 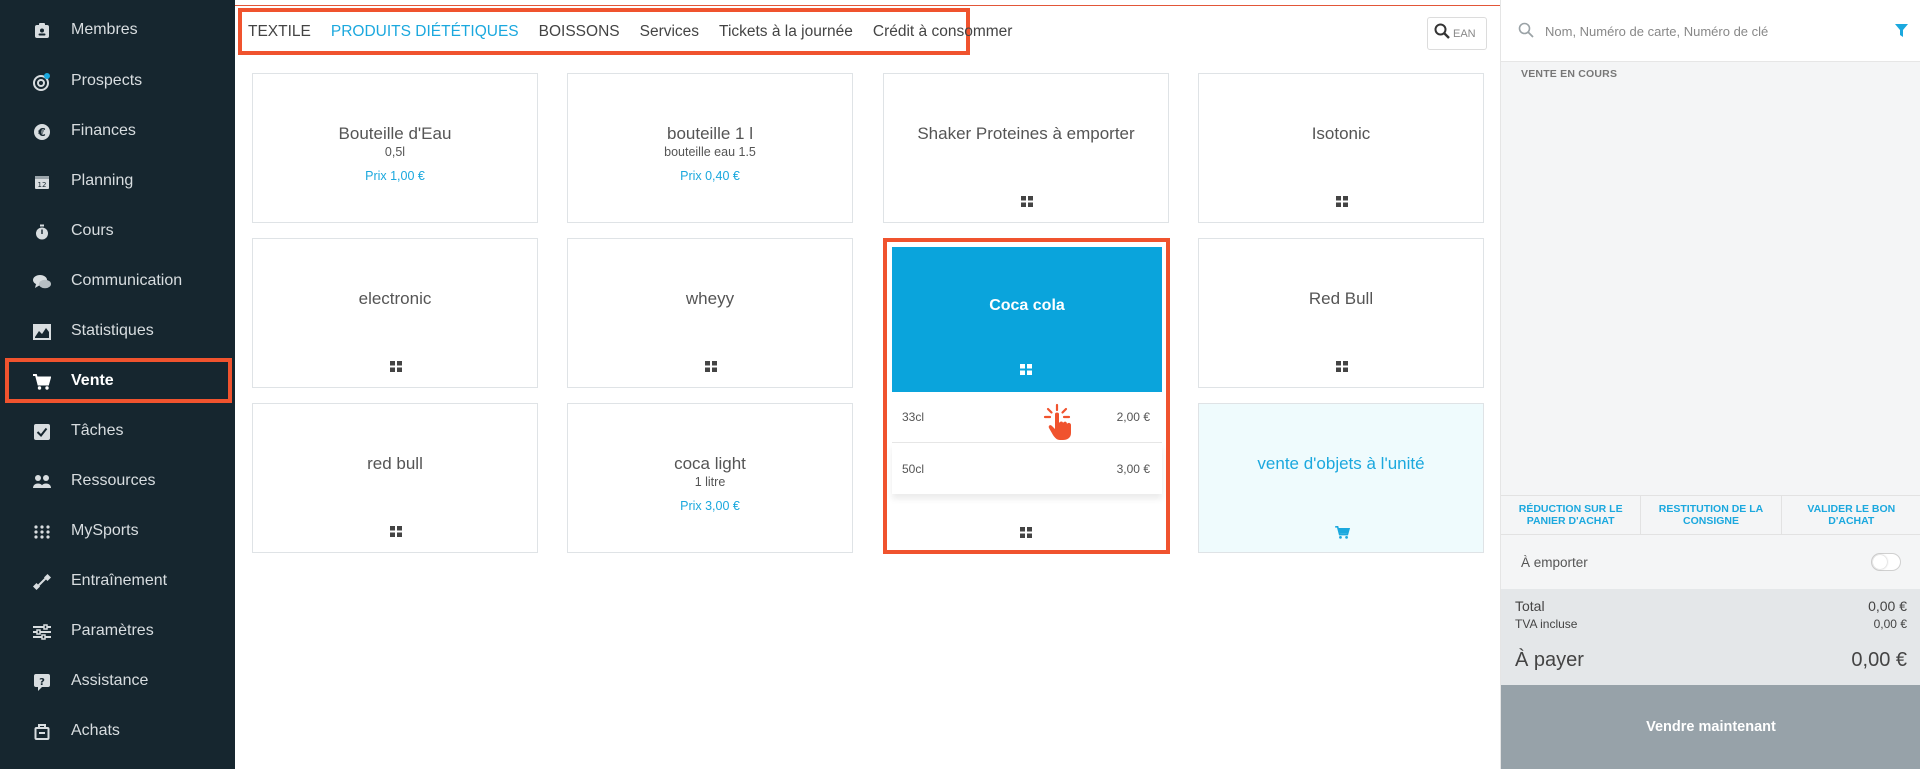 What do you see at coordinates (1341, 148) in the screenshot?
I see `product-card: Isotonic` at bounding box center [1341, 148].